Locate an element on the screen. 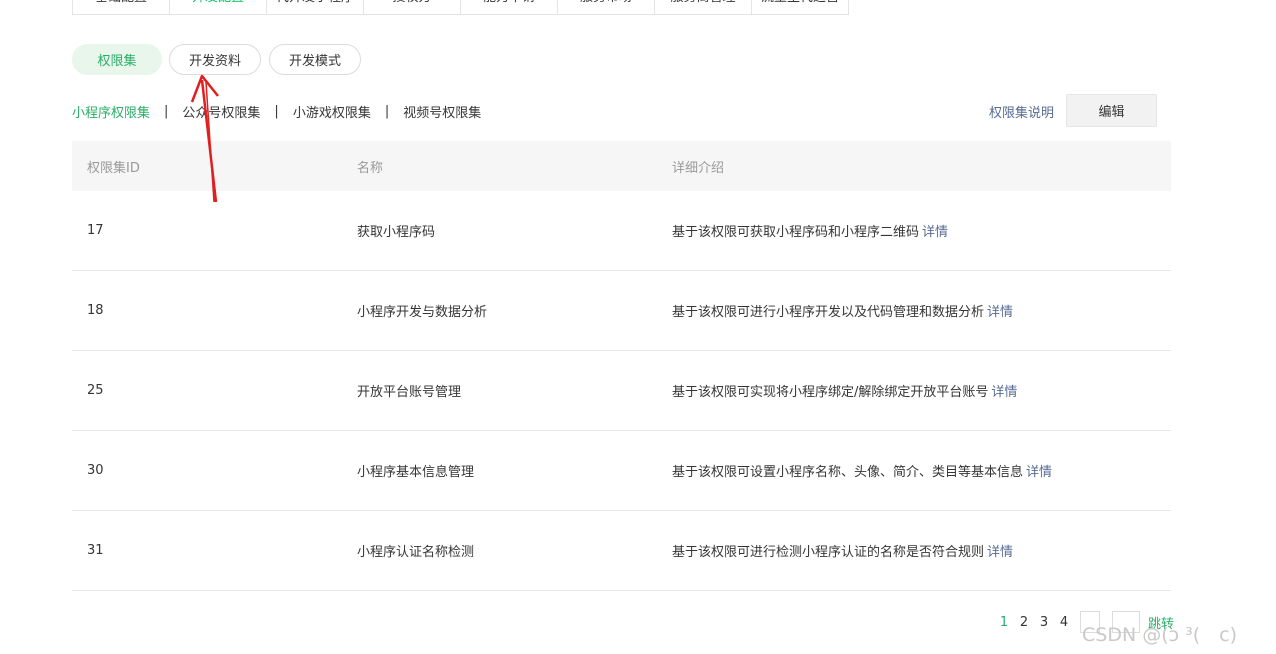 The image size is (1276, 654). top-tab-authorizer: 授权方 is located at coordinates (412, 7).